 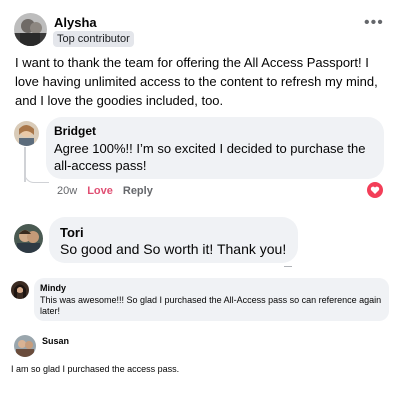 I want to click on more-options-icon: •••, so click(x=374, y=23).